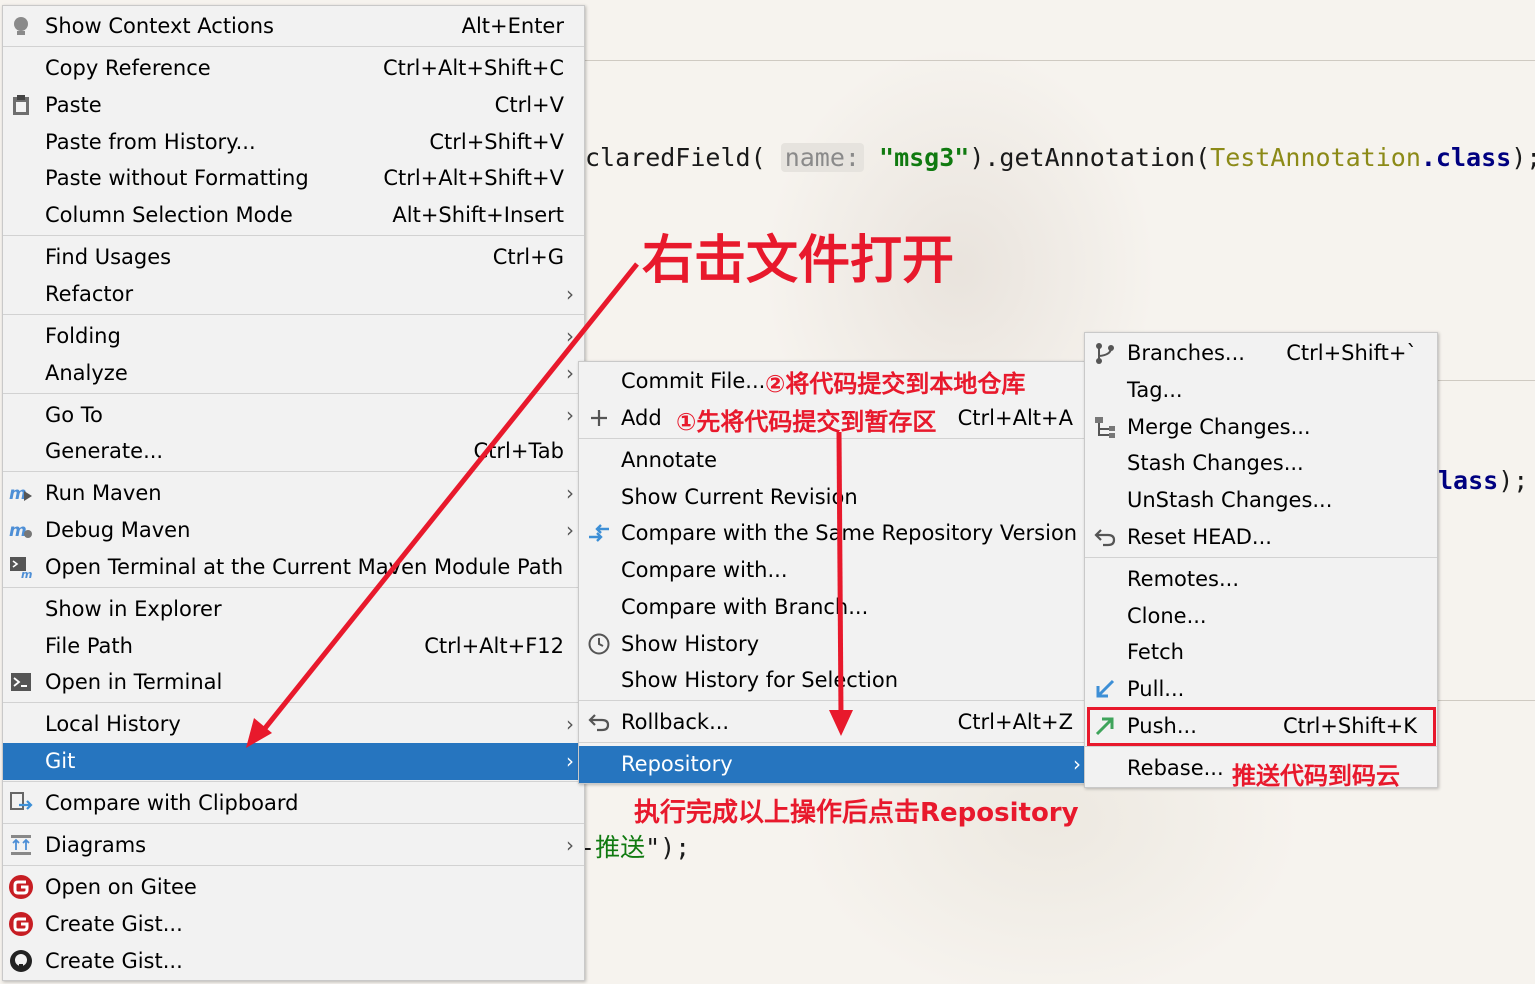  Describe the element at coordinates (832, 764) in the screenshot. I see `menu-item-repository: Repository ›` at that location.